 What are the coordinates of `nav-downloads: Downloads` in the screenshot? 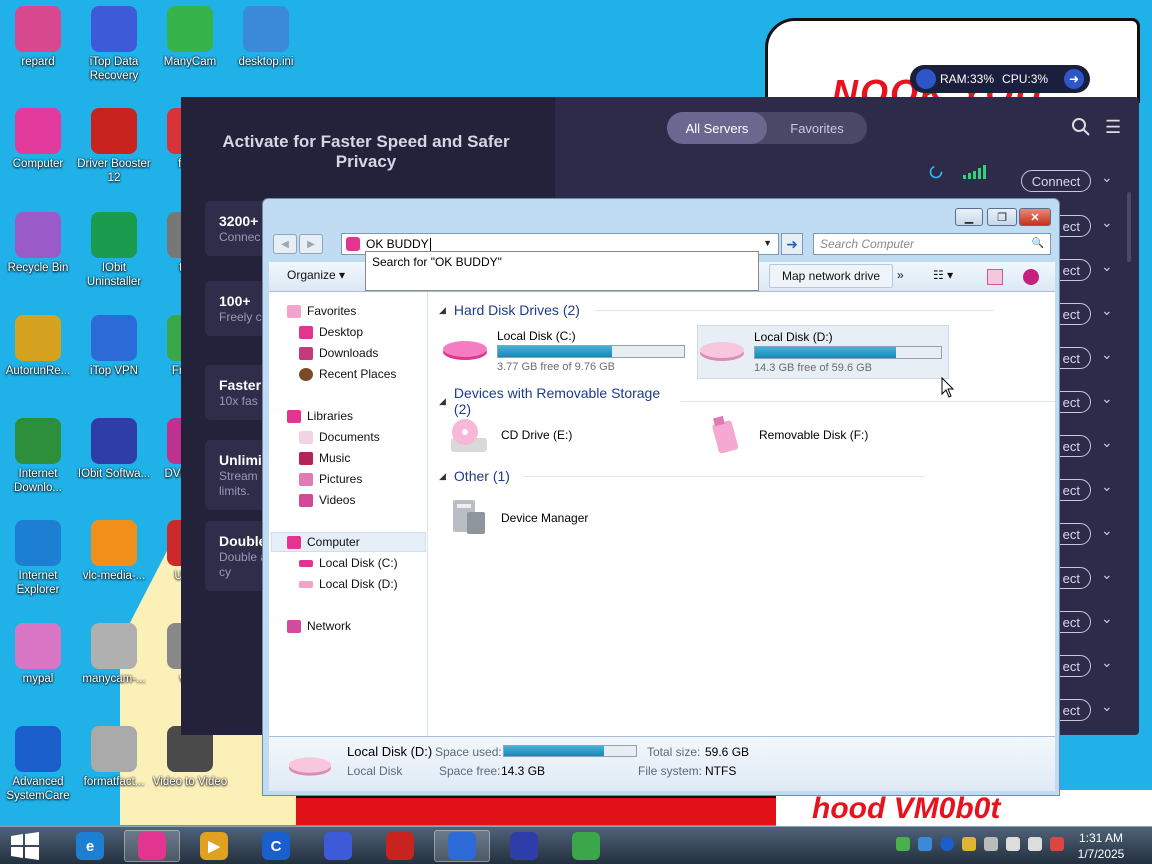 It's located at (338, 353).